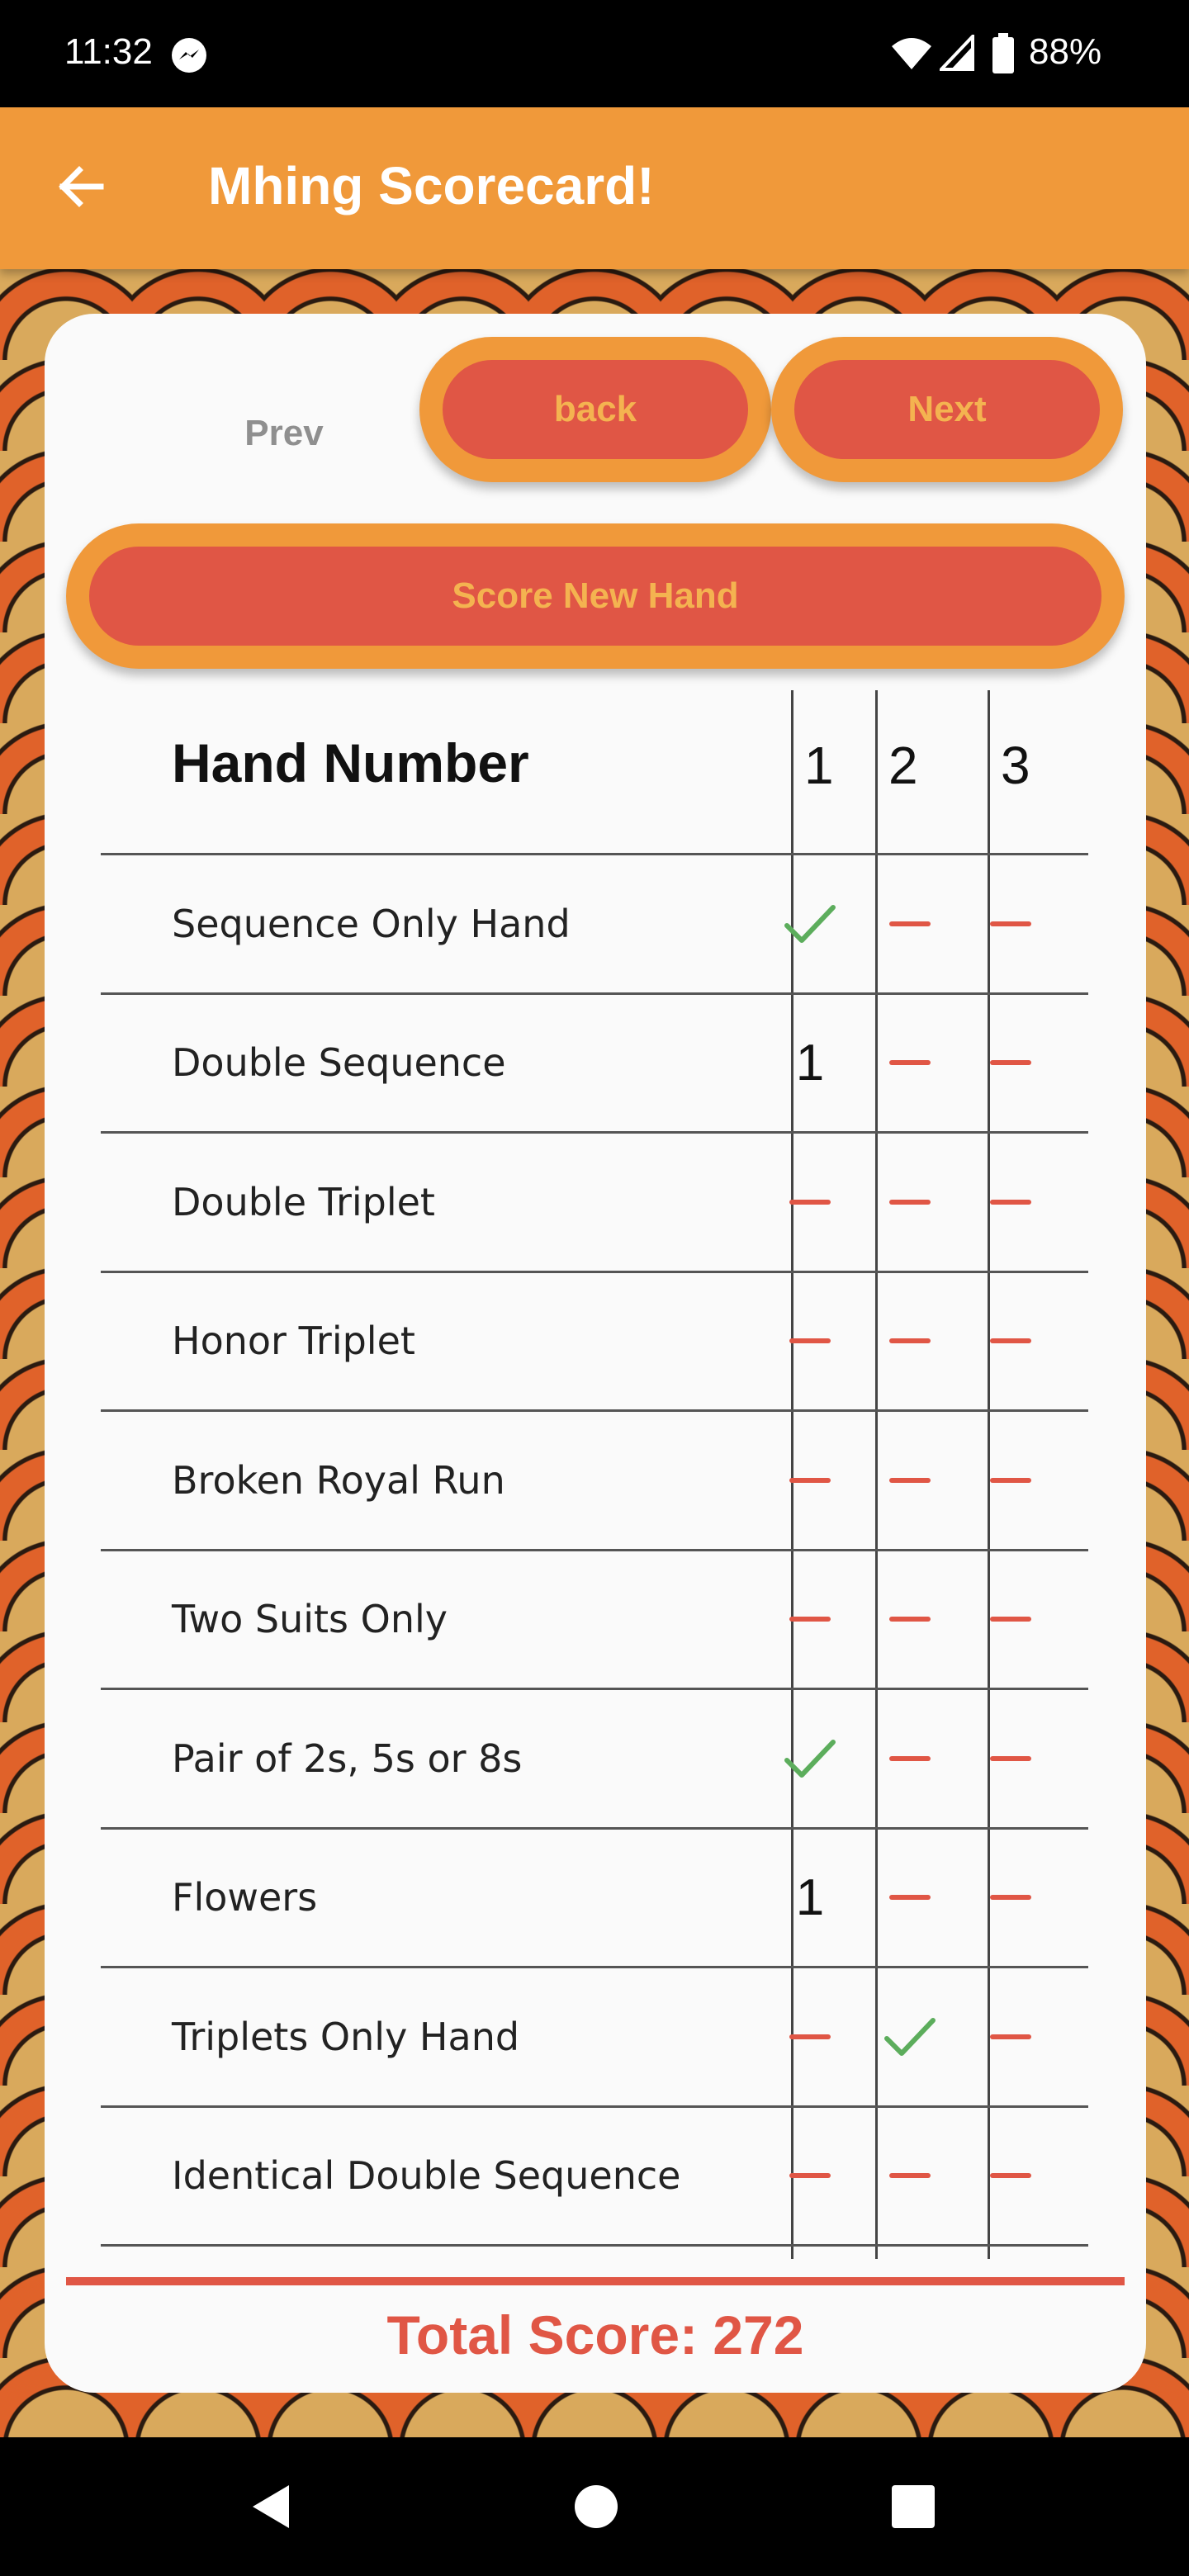 This screenshot has width=1189, height=2576. What do you see at coordinates (594, 2038) in the screenshot?
I see `table-row: Triplets Only Hand` at bounding box center [594, 2038].